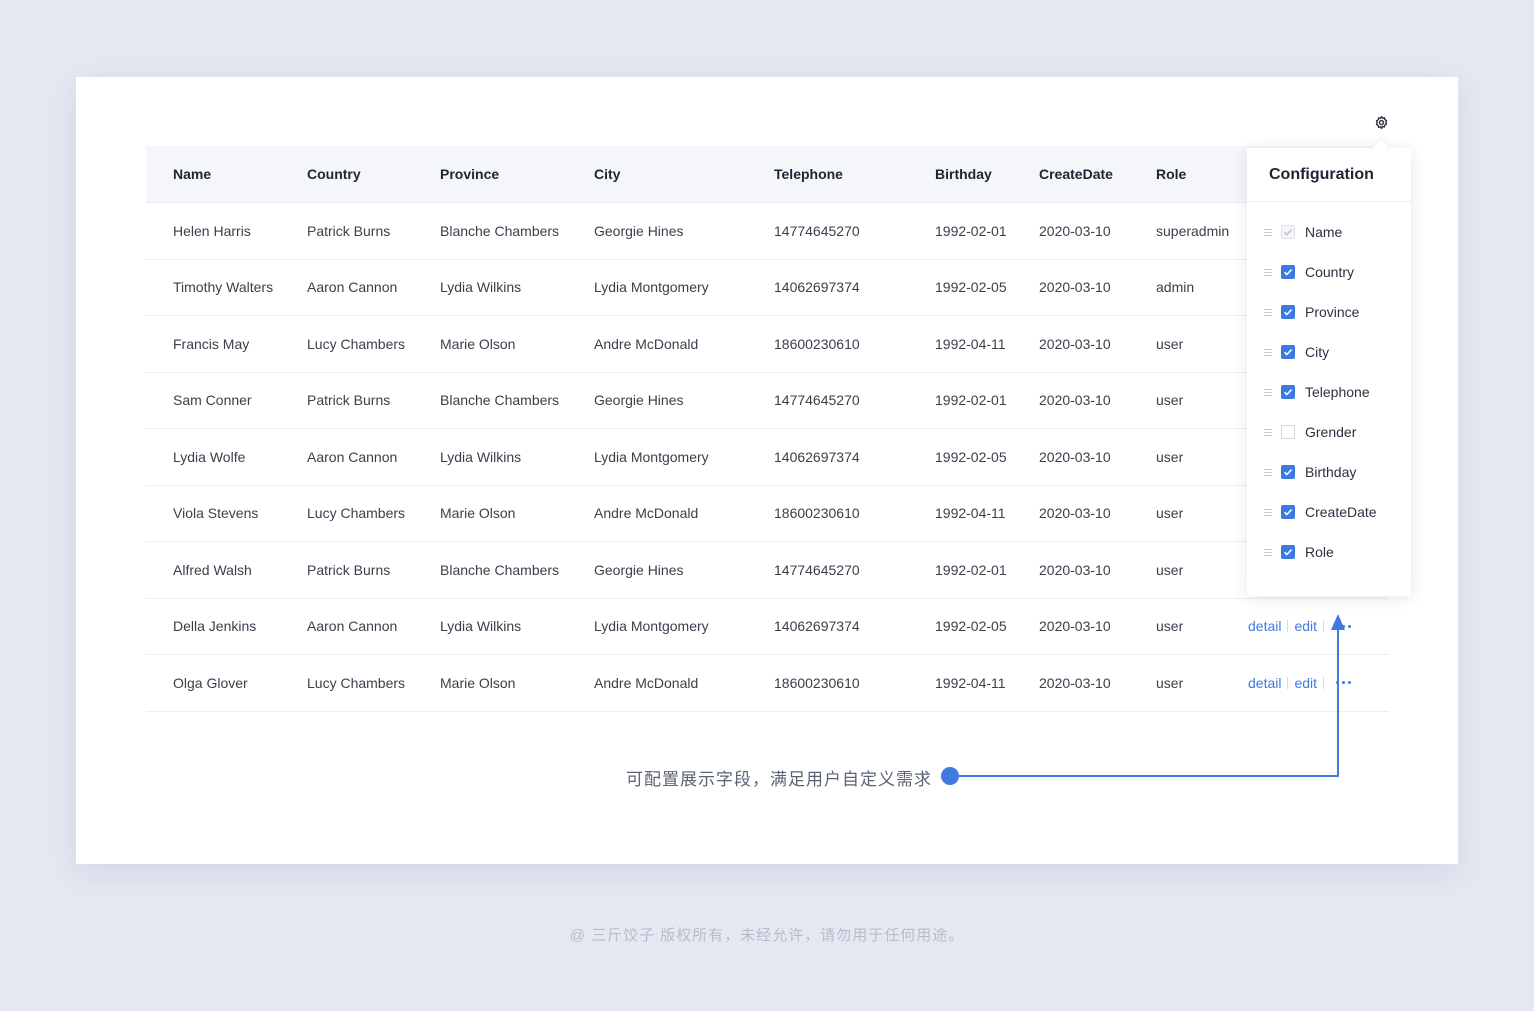  I want to click on column-option-label: Birthday, so click(1331, 472).